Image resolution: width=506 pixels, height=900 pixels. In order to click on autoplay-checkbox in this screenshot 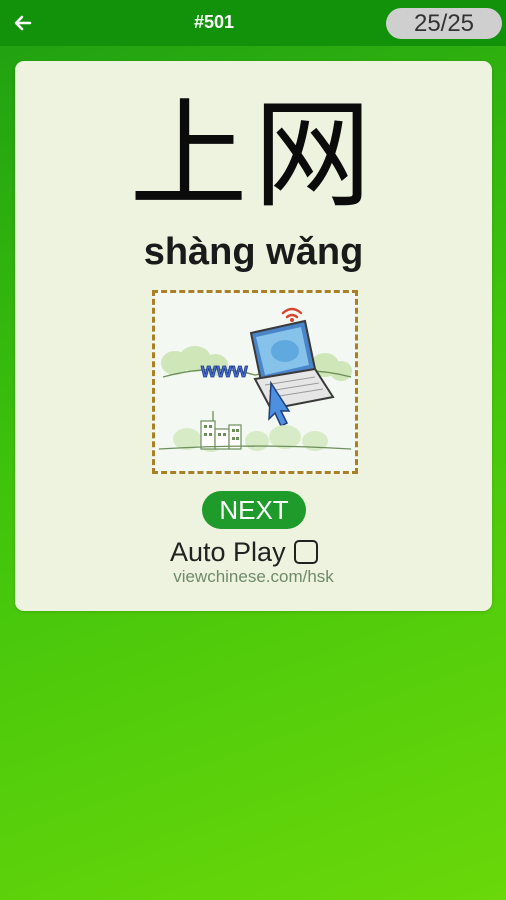, I will do `click(305, 552)`.